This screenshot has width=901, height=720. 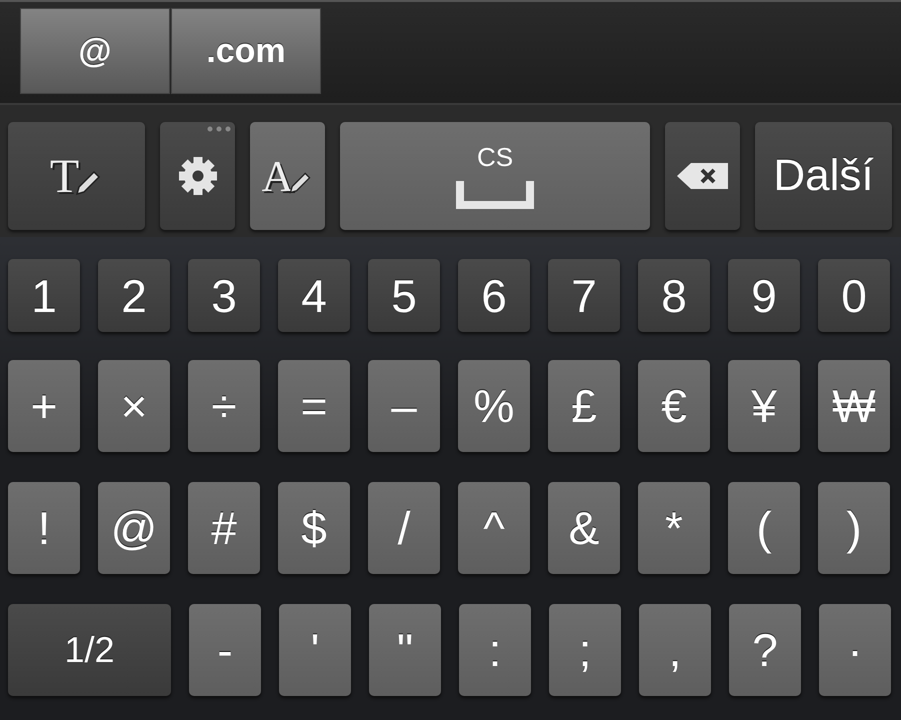 What do you see at coordinates (89, 650) in the screenshot?
I see `mode-key: 1/2` at bounding box center [89, 650].